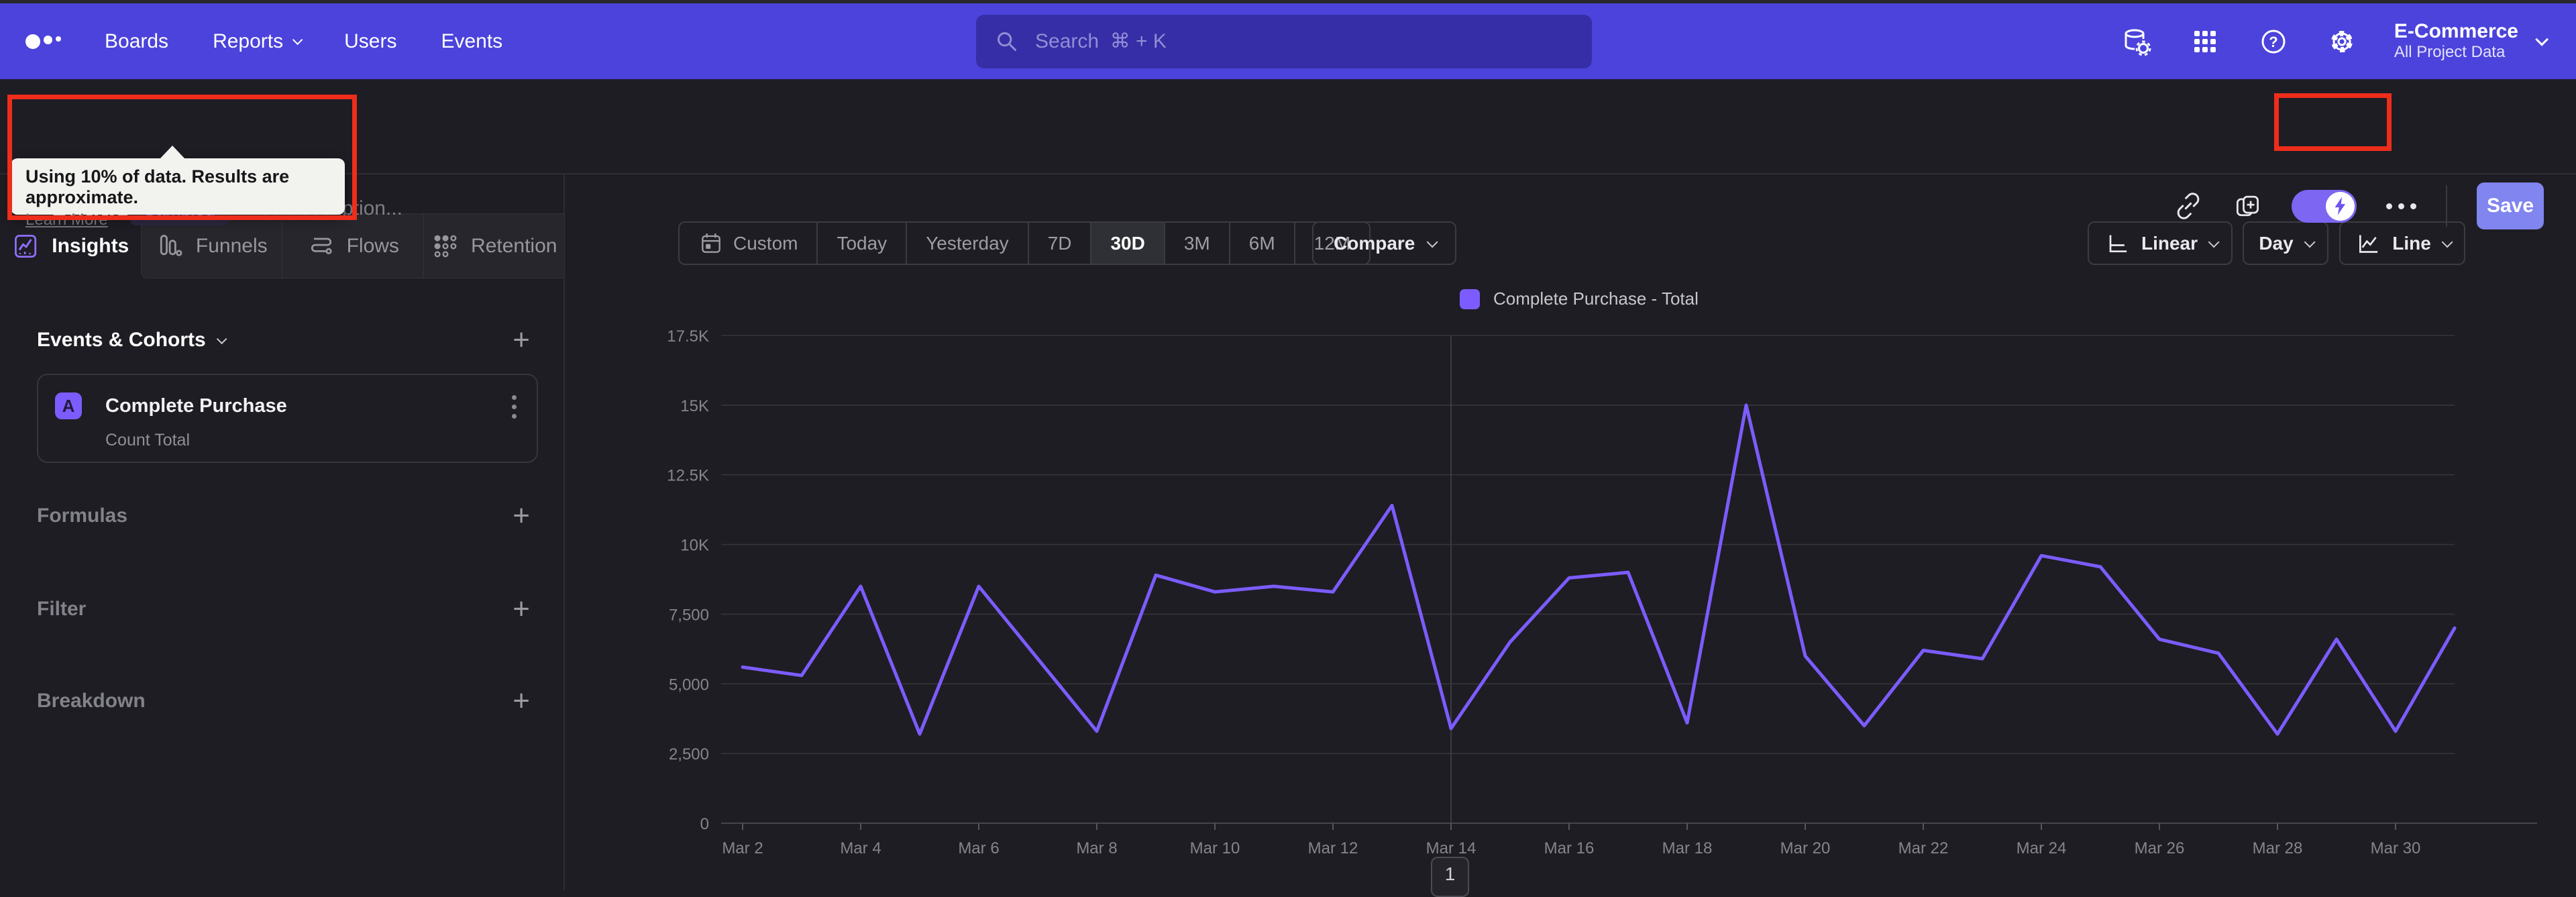 Image resolution: width=2576 pixels, height=897 pixels. I want to click on section-label: Filter, so click(62, 609).